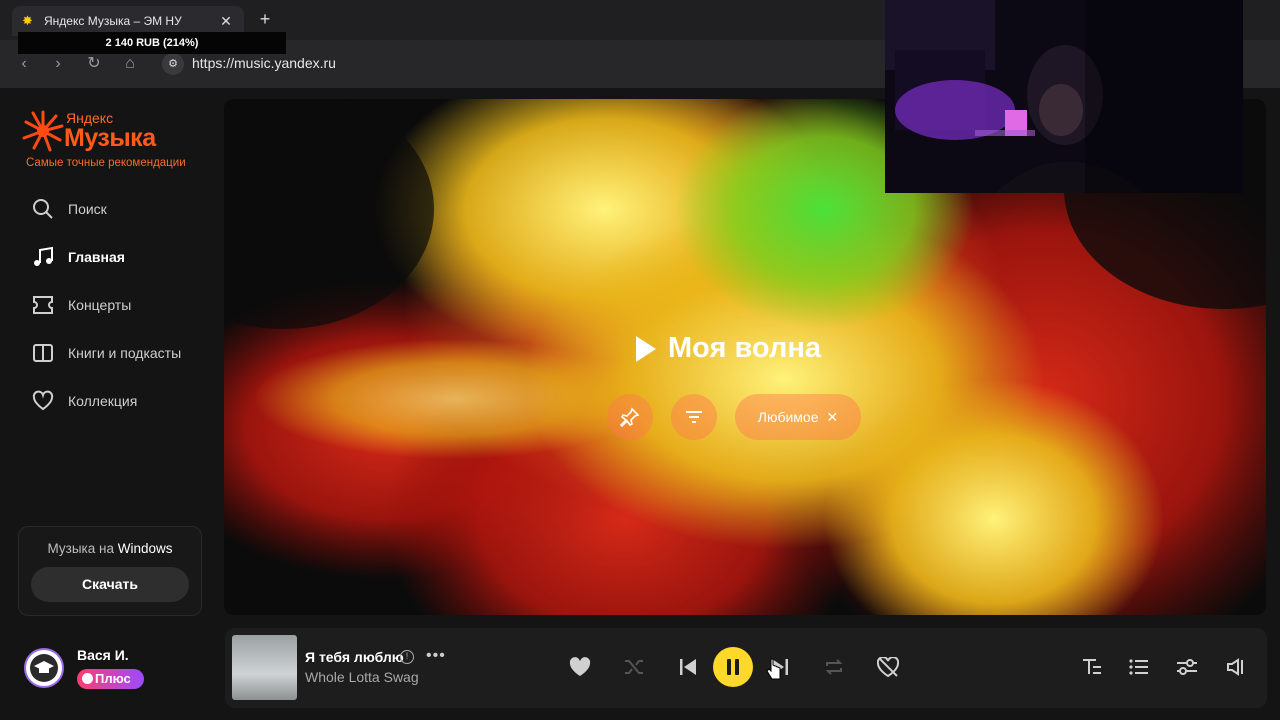 The height and width of the screenshot is (720, 1280). What do you see at coordinates (24, 64) in the screenshot?
I see `back-icon: ‹` at bounding box center [24, 64].